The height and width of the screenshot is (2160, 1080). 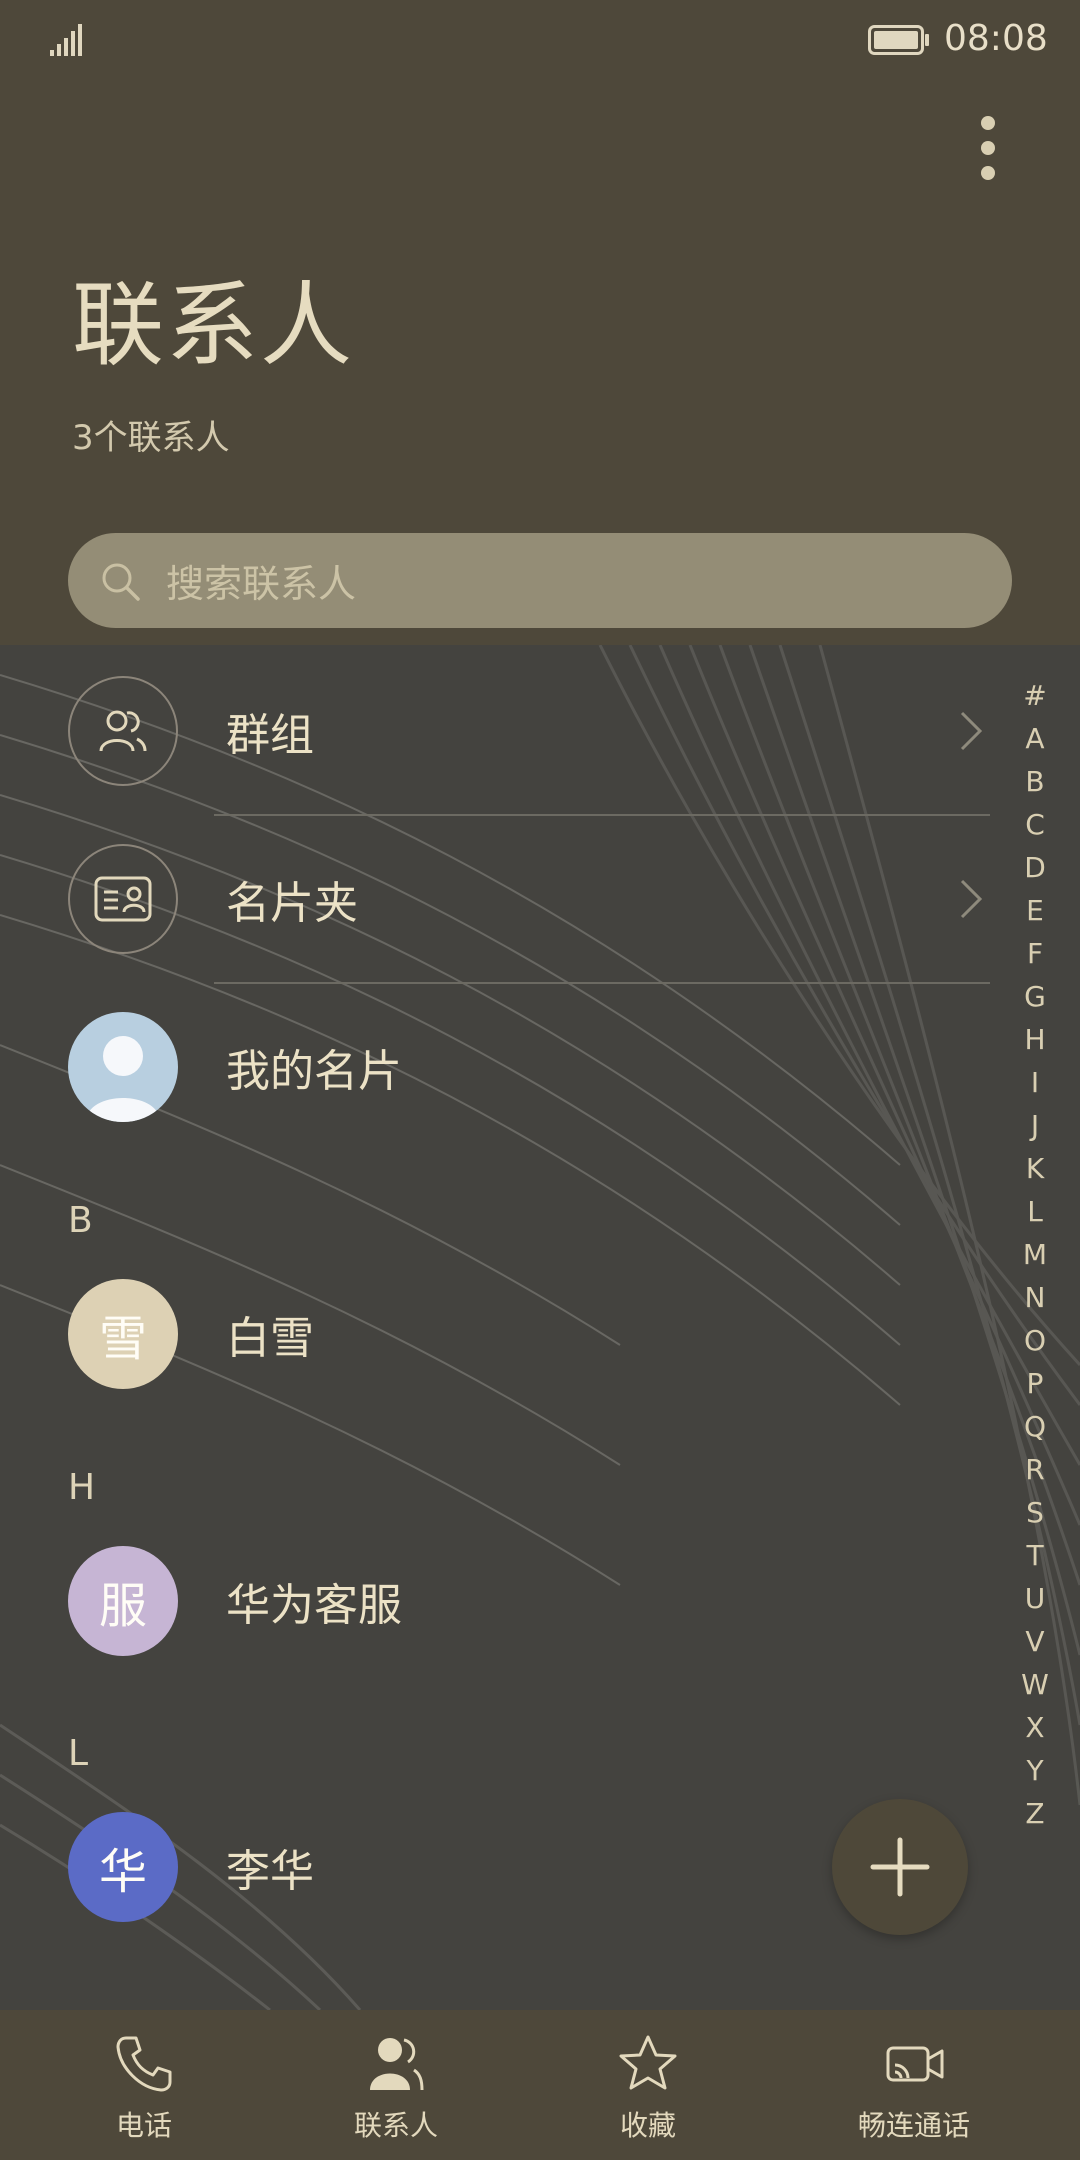 What do you see at coordinates (270, 1871) in the screenshot?
I see `contact-name: 李华` at bounding box center [270, 1871].